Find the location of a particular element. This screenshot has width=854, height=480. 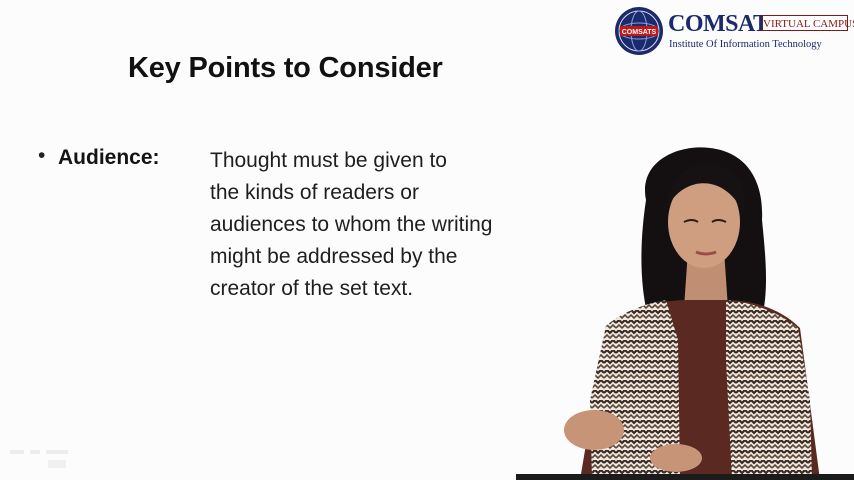

comsats-emblem-icon: COMSATS is located at coordinates (639, 31).